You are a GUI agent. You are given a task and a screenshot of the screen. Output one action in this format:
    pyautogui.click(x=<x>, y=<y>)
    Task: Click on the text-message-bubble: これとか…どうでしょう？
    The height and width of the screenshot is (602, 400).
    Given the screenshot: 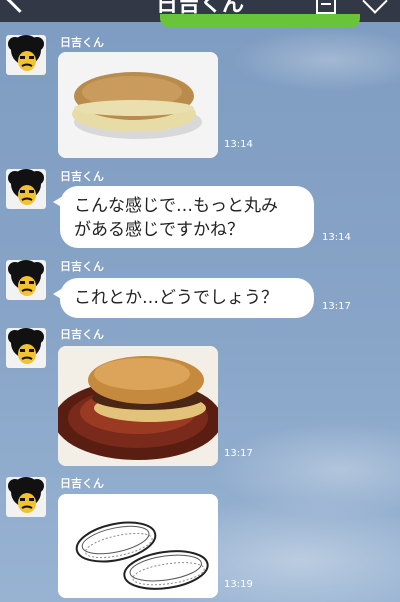 What is the action you would take?
    pyautogui.click(x=183, y=298)
    